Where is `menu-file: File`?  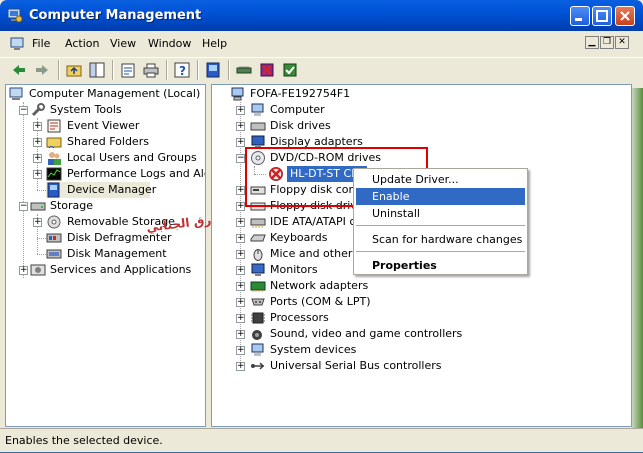
menu-file: File is located at coordinates (41, 43).